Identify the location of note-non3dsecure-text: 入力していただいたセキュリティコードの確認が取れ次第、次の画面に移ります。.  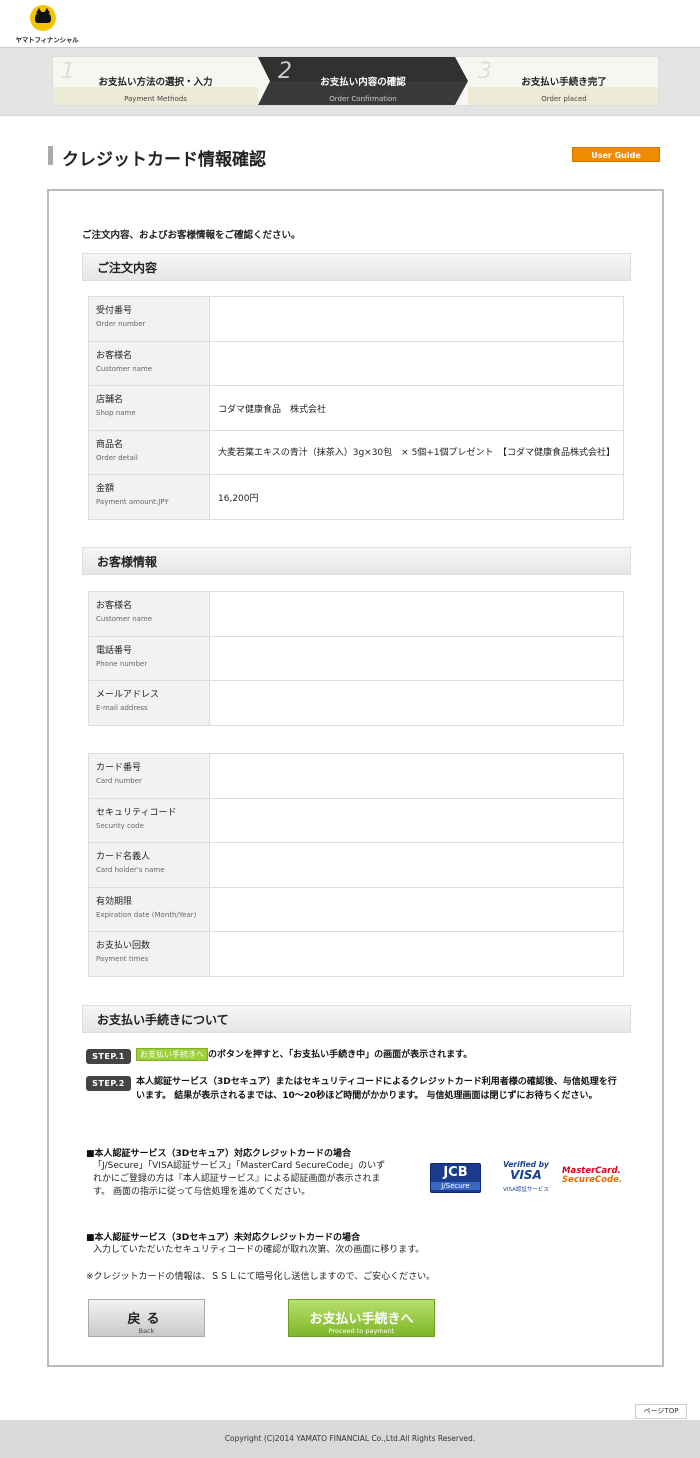
(259, 1250).